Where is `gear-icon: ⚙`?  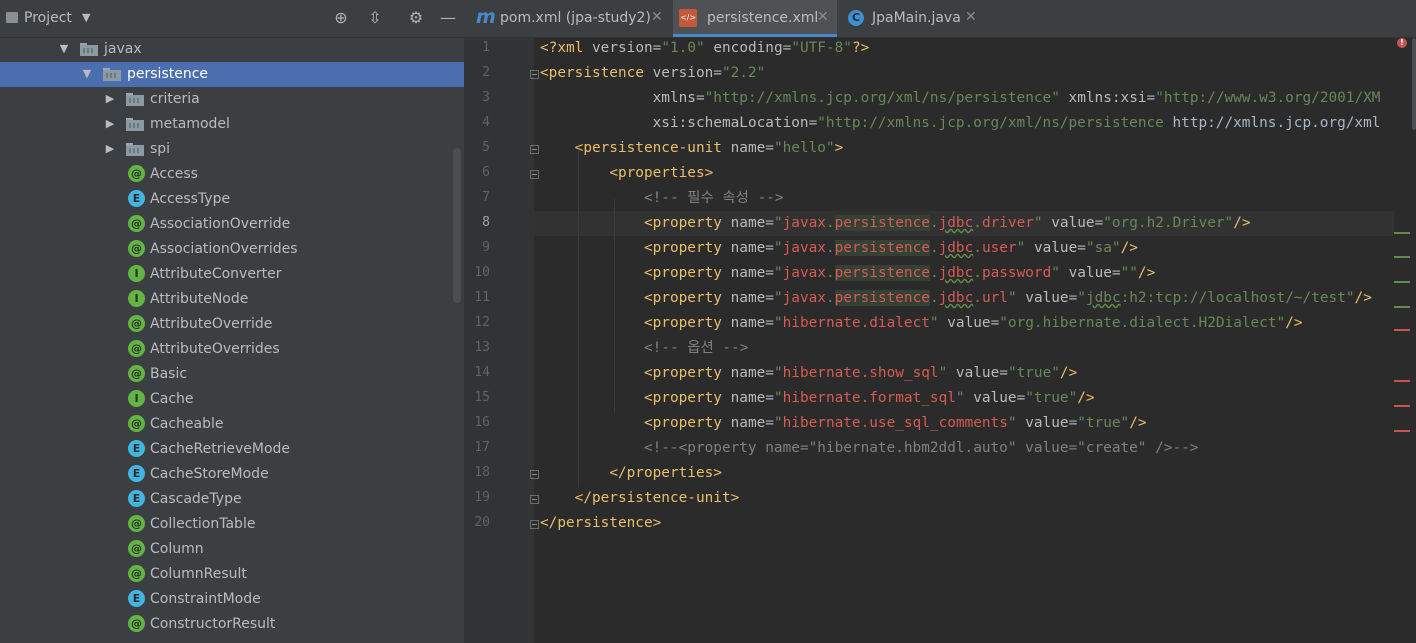 gear-icon: ⚙ is located at coordinates (416, 18).